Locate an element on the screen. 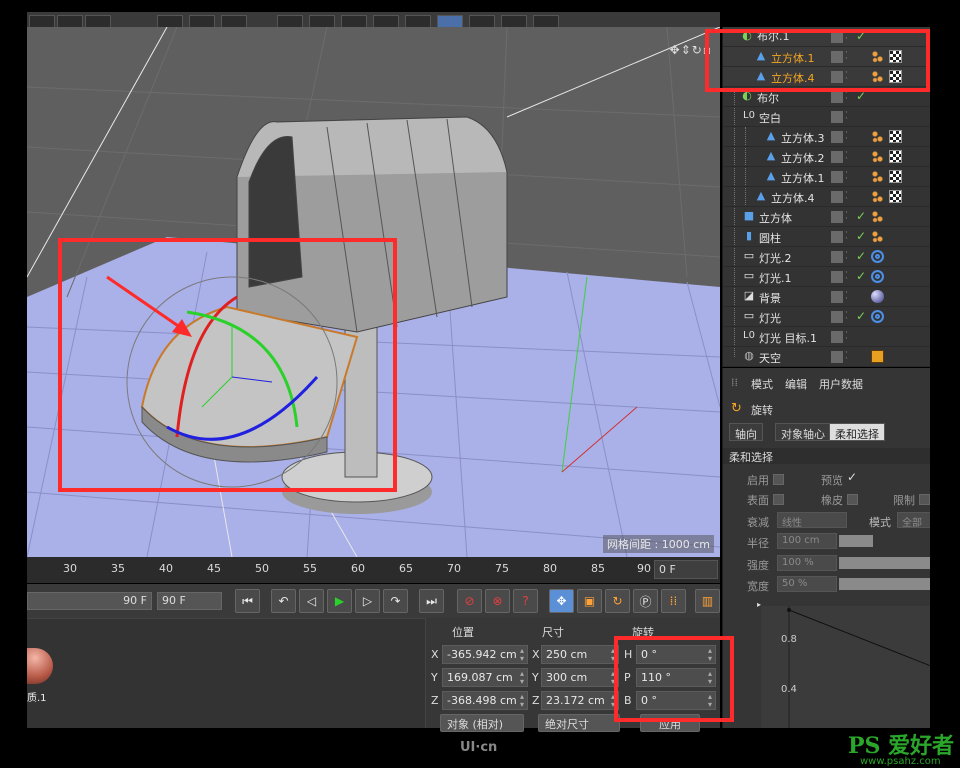  go-to-end-button: ⏭ is located at coordinates (431, 601).